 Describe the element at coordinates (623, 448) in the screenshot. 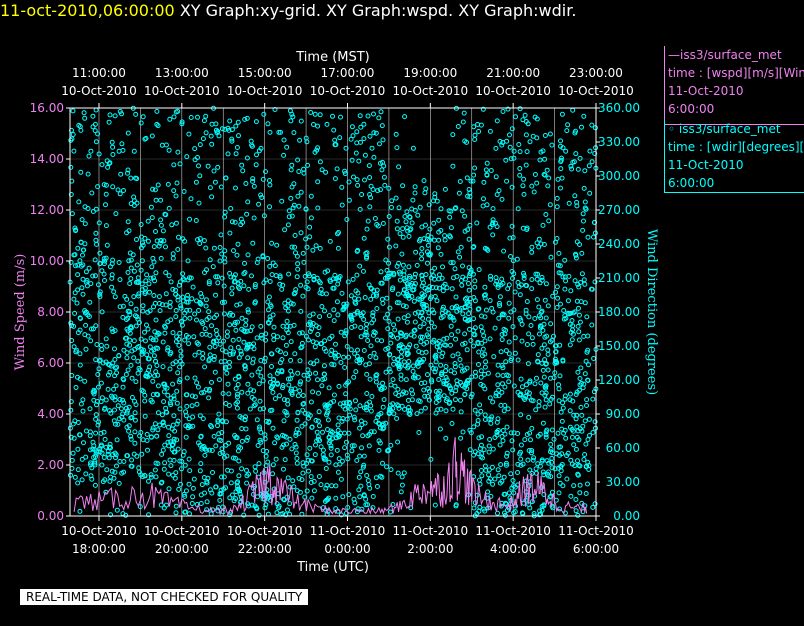

I see `right-tick-label: 60.00` at that location.